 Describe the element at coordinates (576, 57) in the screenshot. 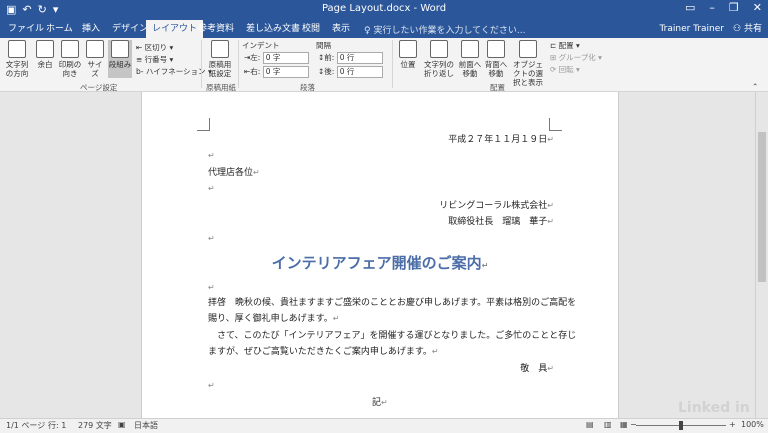

I see `group-button: ⊞ グループ化 ▾` at that location.